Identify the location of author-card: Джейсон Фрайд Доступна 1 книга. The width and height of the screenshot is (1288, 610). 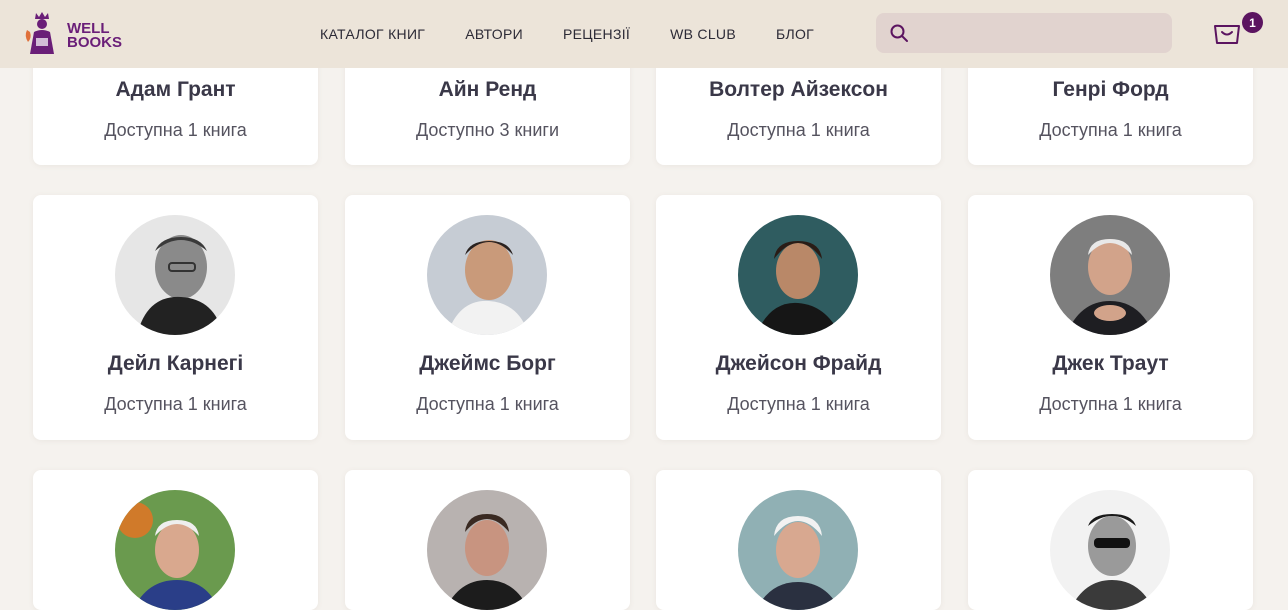
(798, 317).